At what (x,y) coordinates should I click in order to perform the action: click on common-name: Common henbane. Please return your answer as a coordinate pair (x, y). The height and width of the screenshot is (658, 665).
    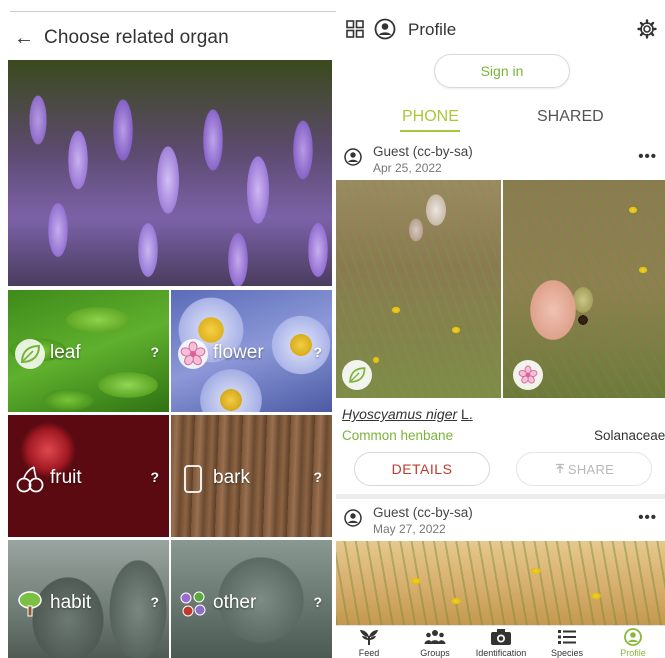
    Looking at the image, I should click on (397, 435).